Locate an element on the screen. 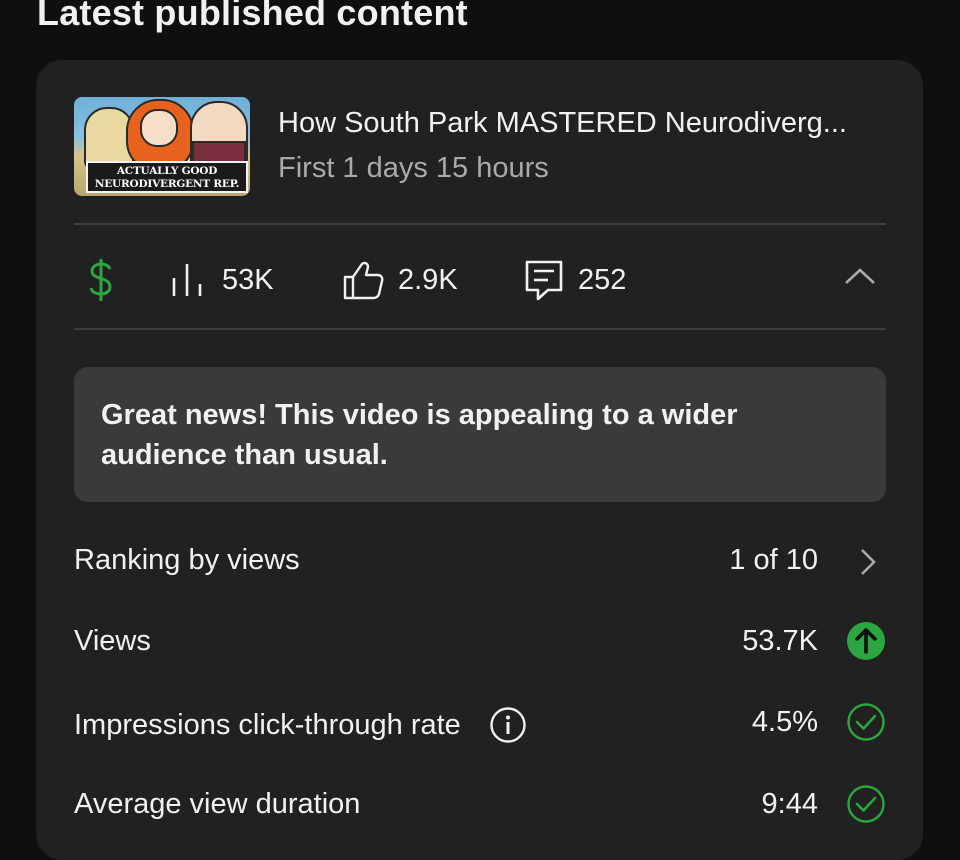  metric-label: Impressions click-through rate is located at coordinates (300, 725).